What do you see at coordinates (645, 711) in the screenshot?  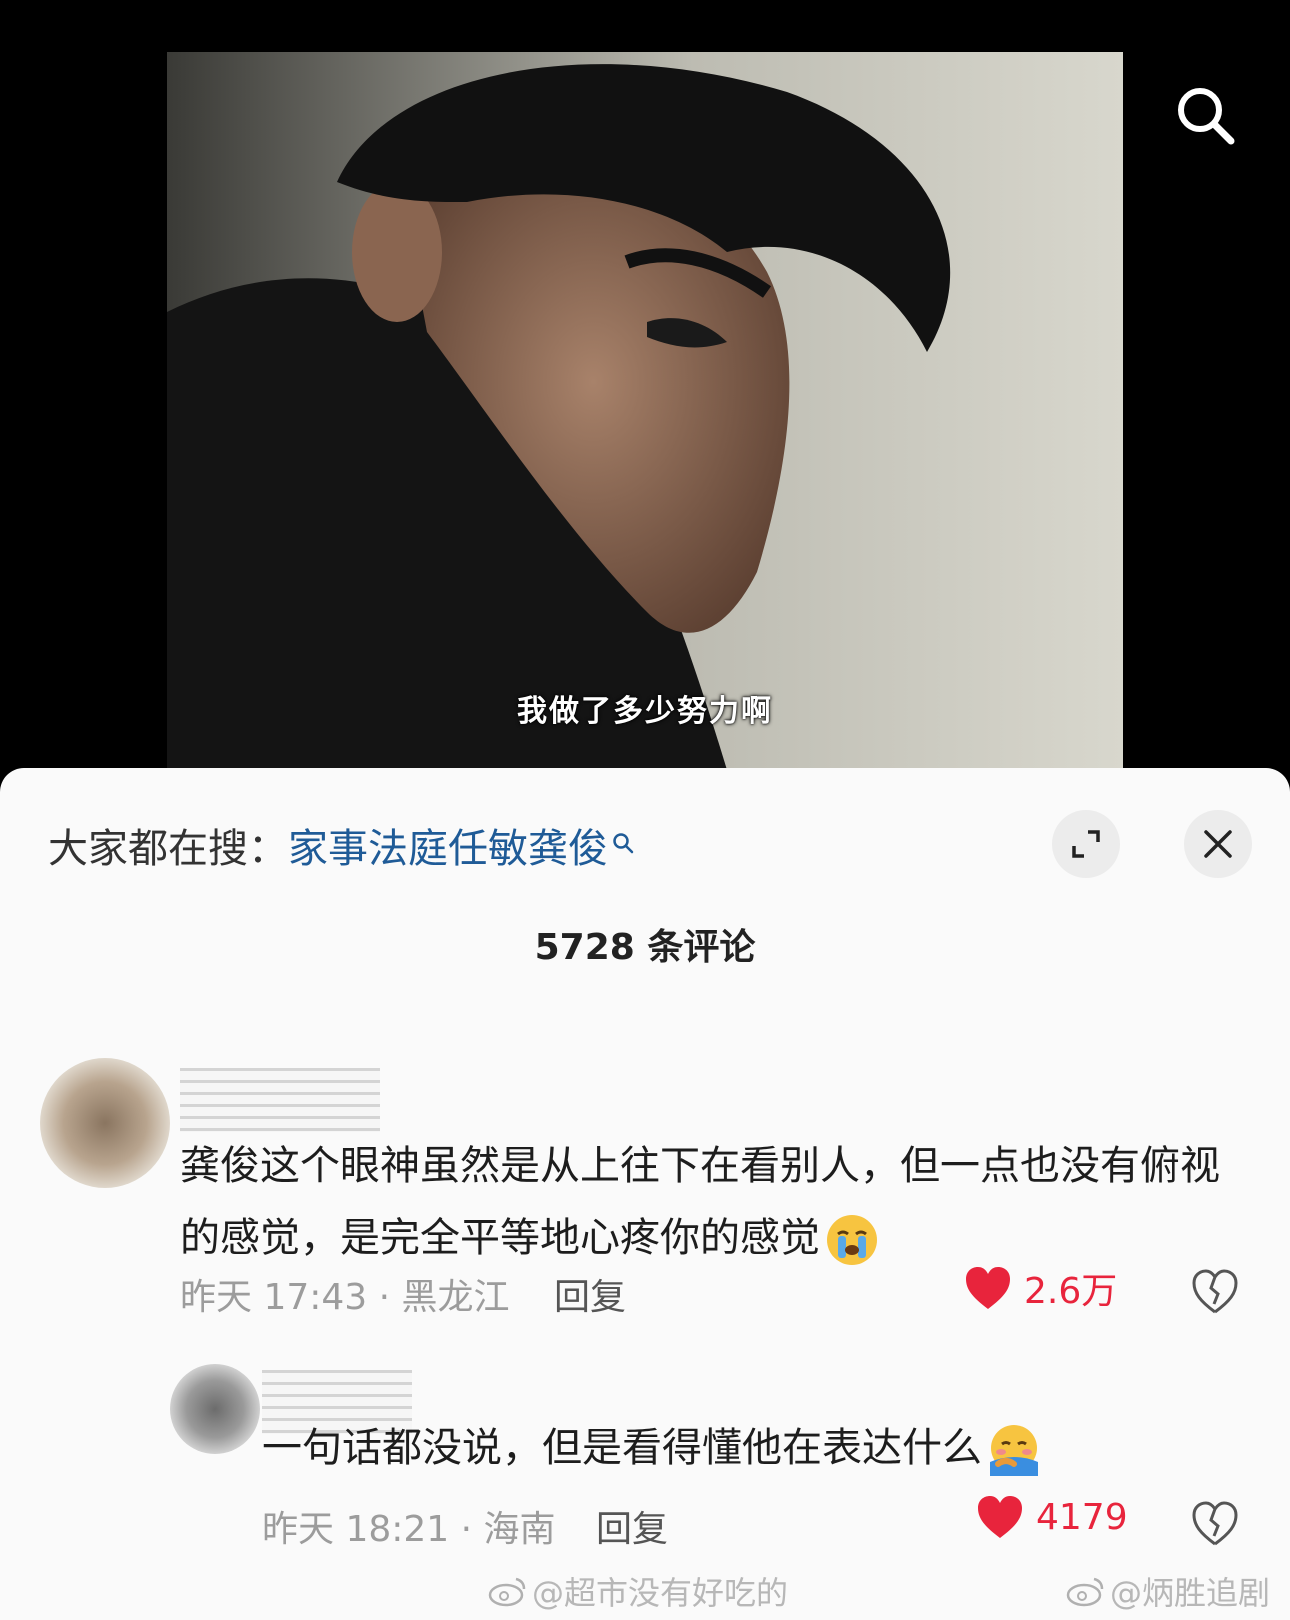 I see `video-subtitle: 我做了多少努力啊` at bounding box center [645, 711].